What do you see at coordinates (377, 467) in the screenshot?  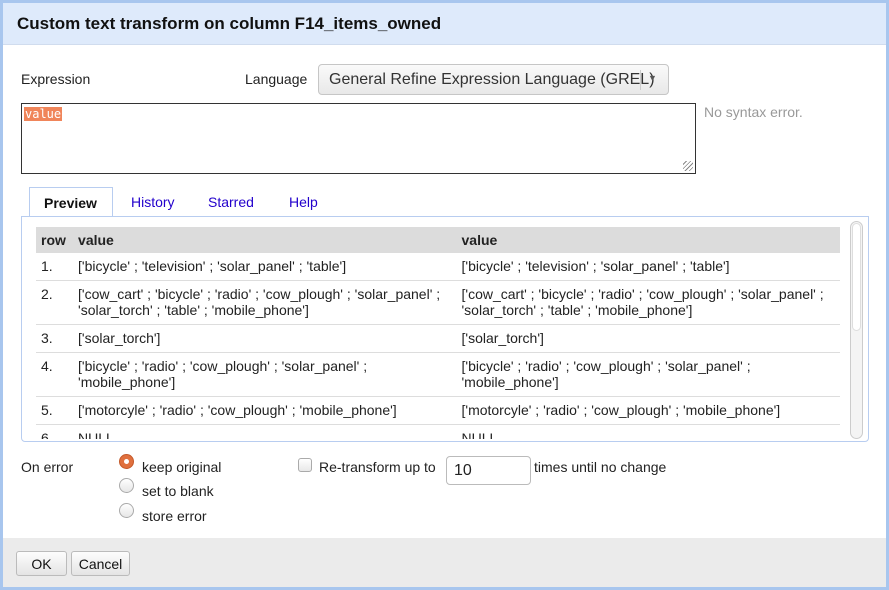 I see `retransform-label: Re-transform up to` at bounding box center [377, 467].